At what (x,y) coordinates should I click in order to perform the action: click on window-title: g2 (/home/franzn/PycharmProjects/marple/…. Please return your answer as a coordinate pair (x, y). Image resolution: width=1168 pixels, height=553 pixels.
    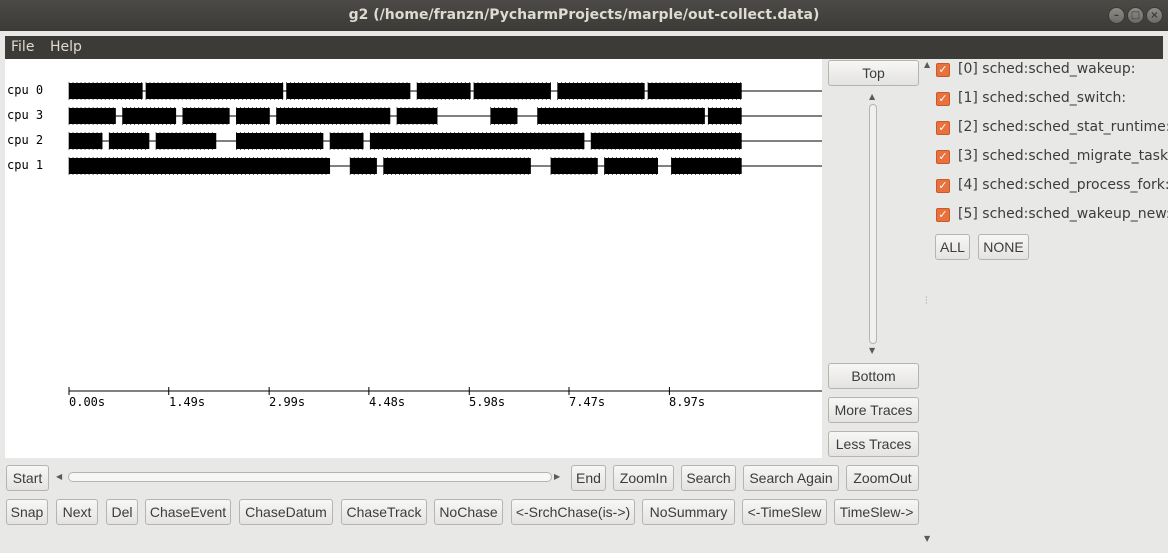
    Looking at the image, I should click on (584, 15).